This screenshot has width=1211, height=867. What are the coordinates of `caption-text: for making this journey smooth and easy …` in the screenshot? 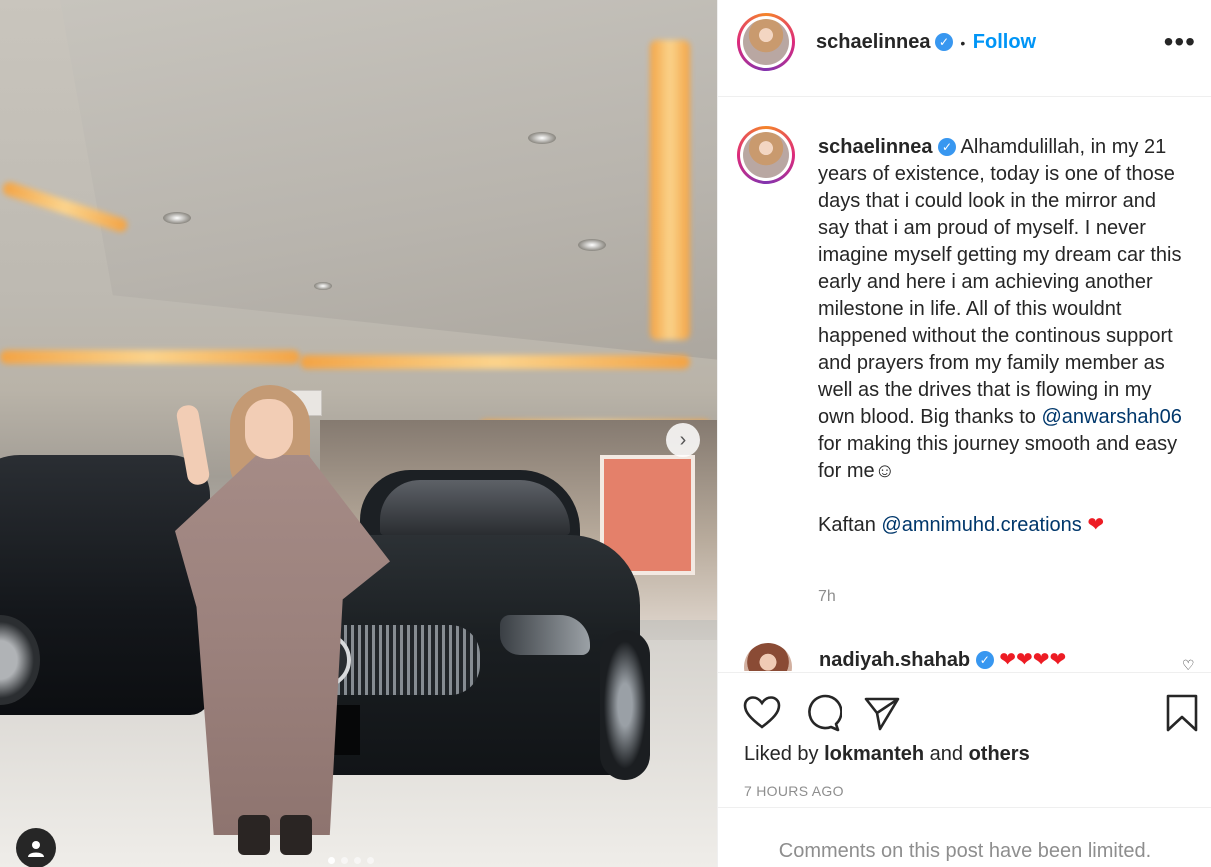 It's located at (998, 457).